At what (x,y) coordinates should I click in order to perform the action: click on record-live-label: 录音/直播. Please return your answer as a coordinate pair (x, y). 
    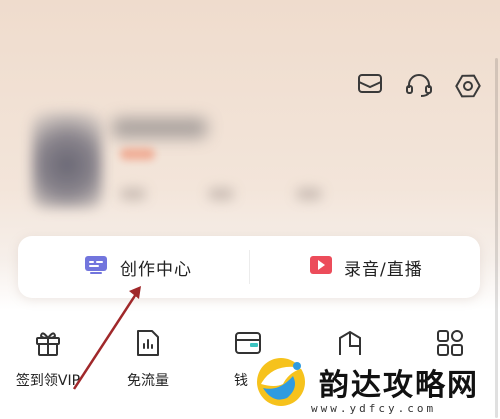
    Looking at the image, I should click on (383, 269).